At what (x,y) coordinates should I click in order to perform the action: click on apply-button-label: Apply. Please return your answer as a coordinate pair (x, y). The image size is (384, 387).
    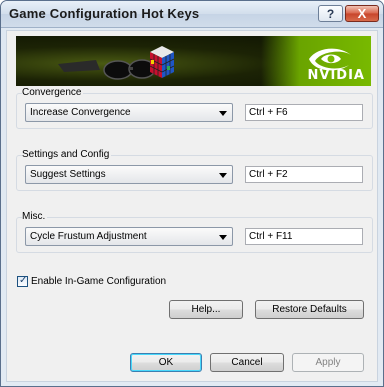
    Looking at the image, I should click on (328, 362).